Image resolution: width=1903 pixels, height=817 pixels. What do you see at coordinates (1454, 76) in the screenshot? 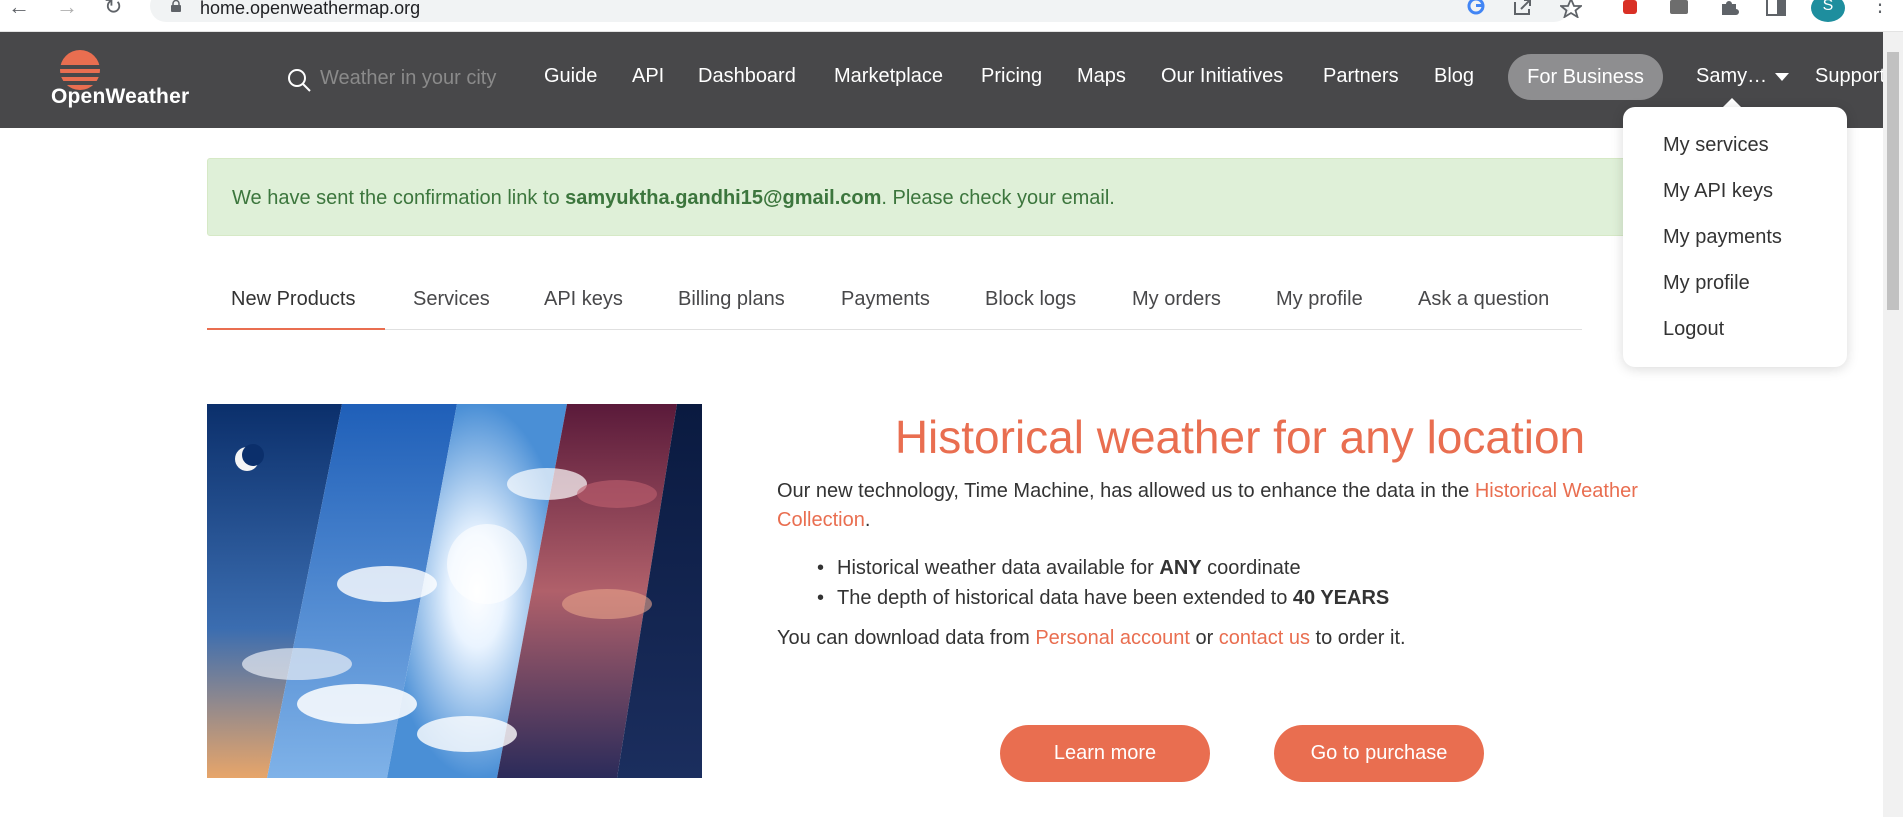
I see `nav-blog: Blog` at bounding box center [1454, 76].